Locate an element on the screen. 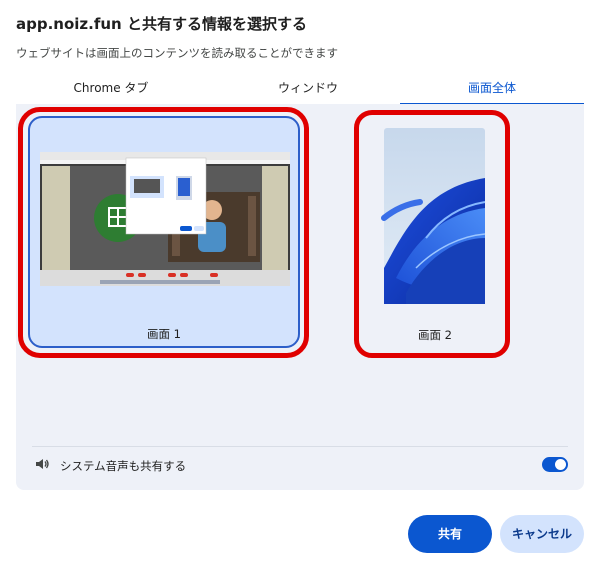  share-system-audio-toggle is located at coordinates (555, 464).